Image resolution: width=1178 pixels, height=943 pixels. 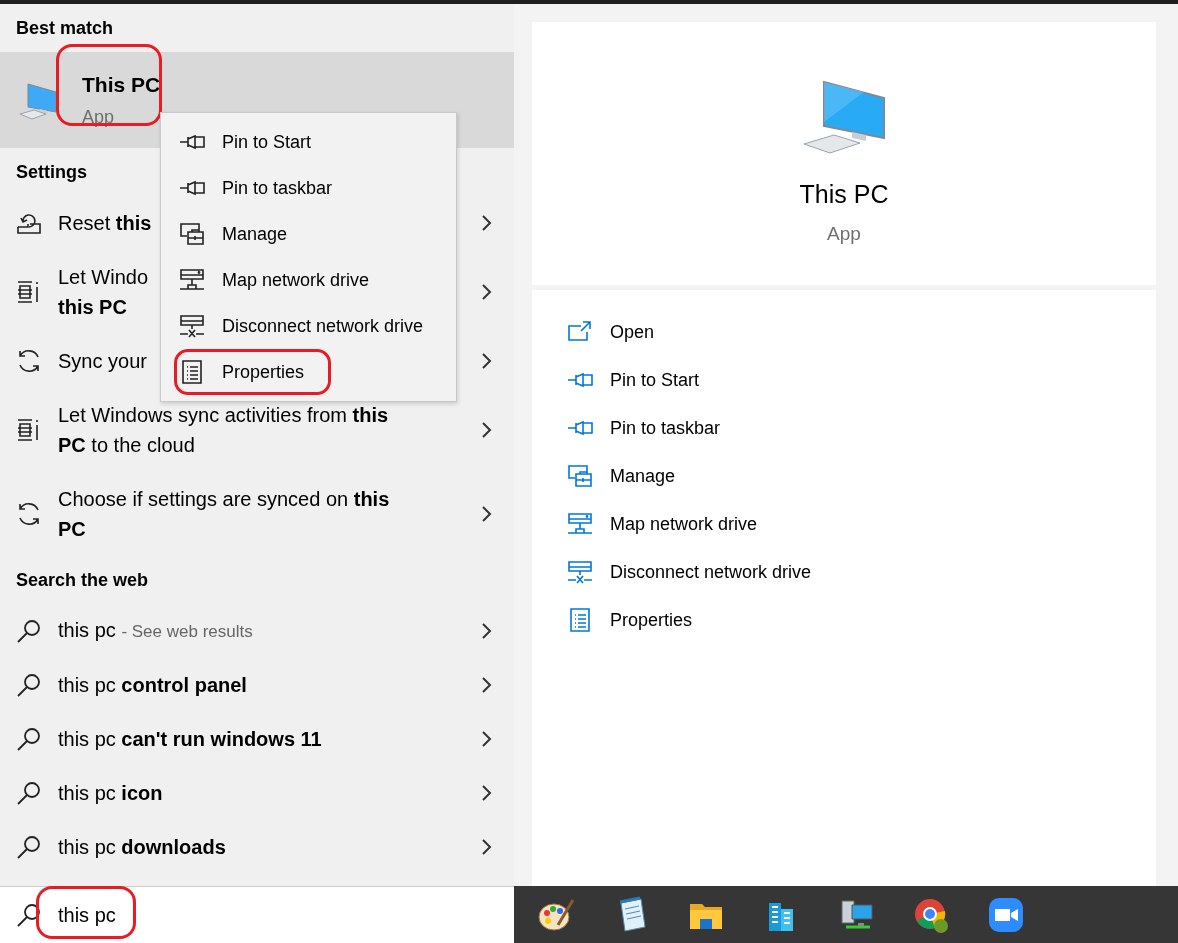 I want to click on result-text: this pc, so click(x=87, y=630).